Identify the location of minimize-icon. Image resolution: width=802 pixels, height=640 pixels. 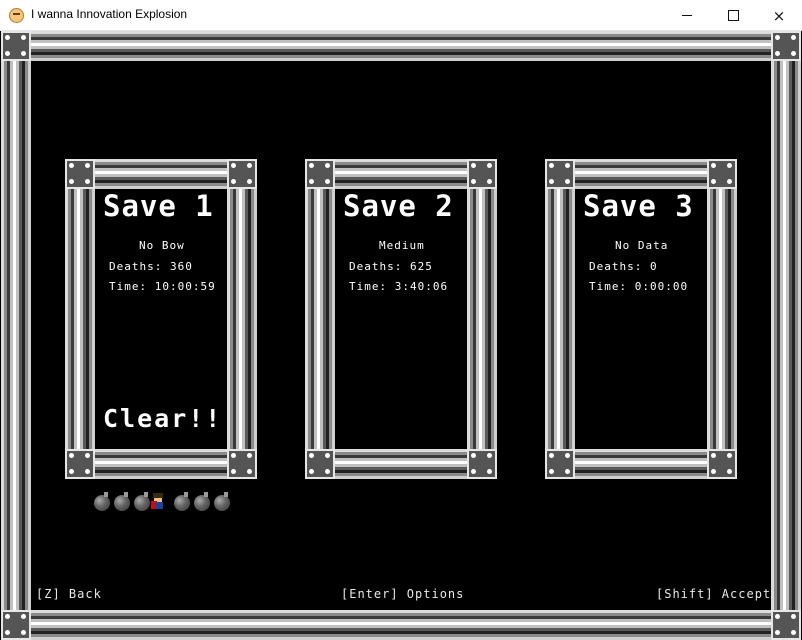
(687, 15).